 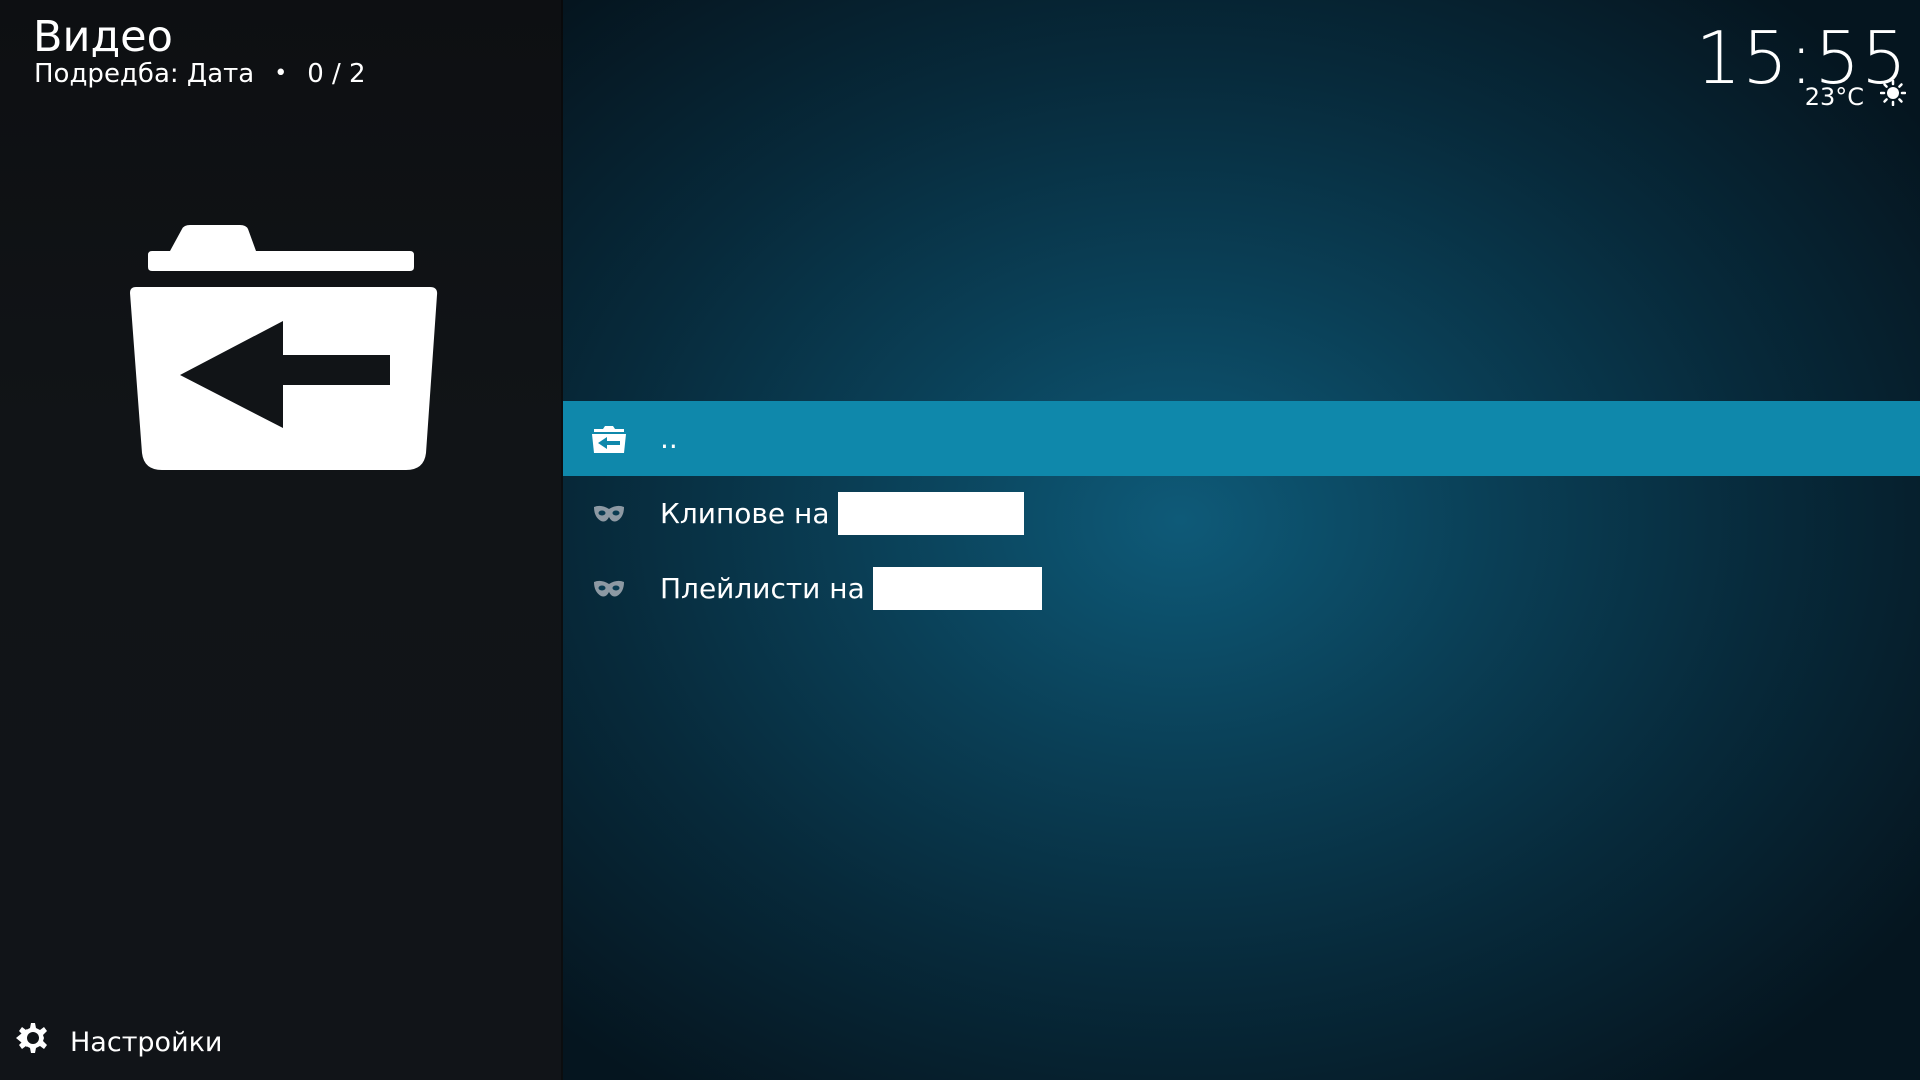 What do you see at coordinates (1241, 438) in the screenshot?
I see `list-item-parent-folder: ..` at bounding box center [1241, 438].